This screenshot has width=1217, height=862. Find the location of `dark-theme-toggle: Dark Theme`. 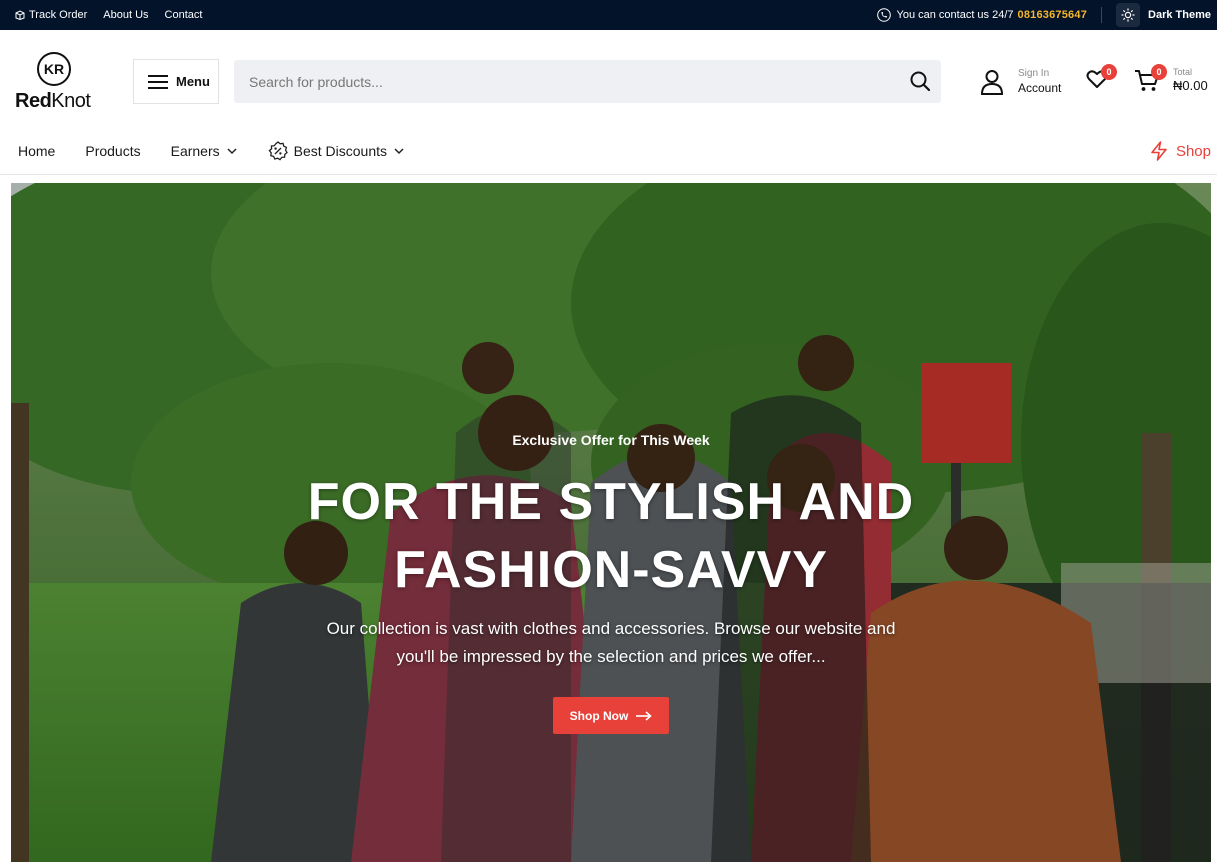

dark-theme-toggle: Dark Theme is located at coordinates (1163, 15).